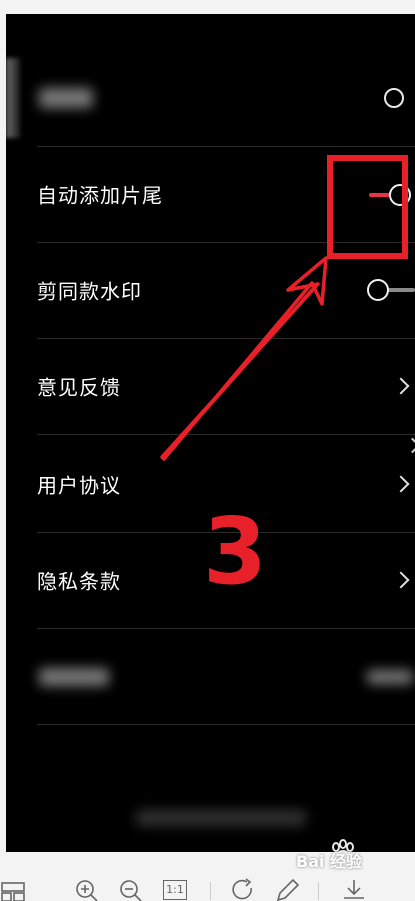 The width and height of the screenshot is (415, 901). Describe the element at coordinates (226, 290) in the screenshot. I see `settings-row-remove-watermark: 剪同款水印` at that location.